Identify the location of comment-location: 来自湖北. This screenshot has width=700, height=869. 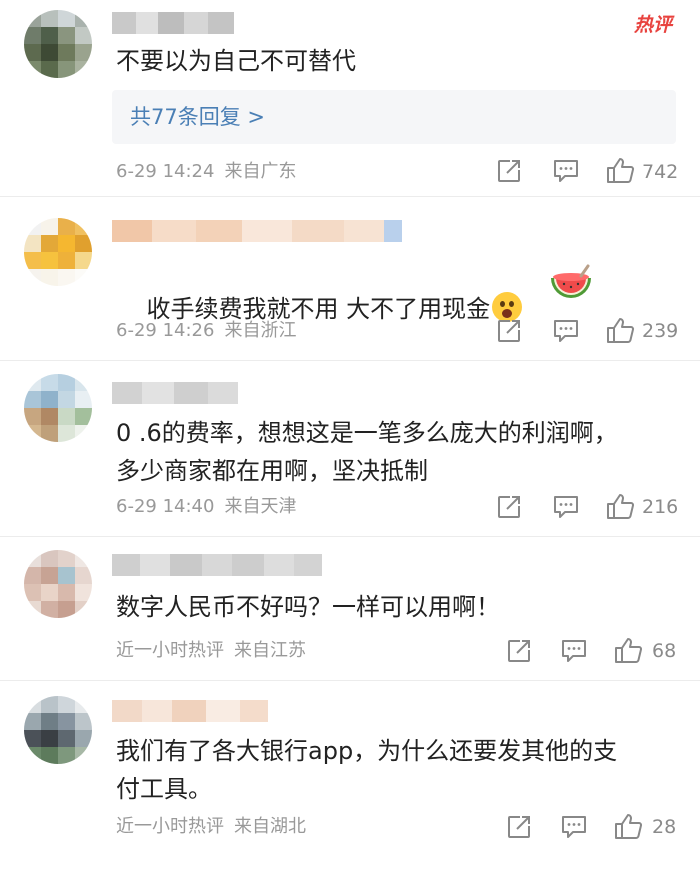
(270, 826).